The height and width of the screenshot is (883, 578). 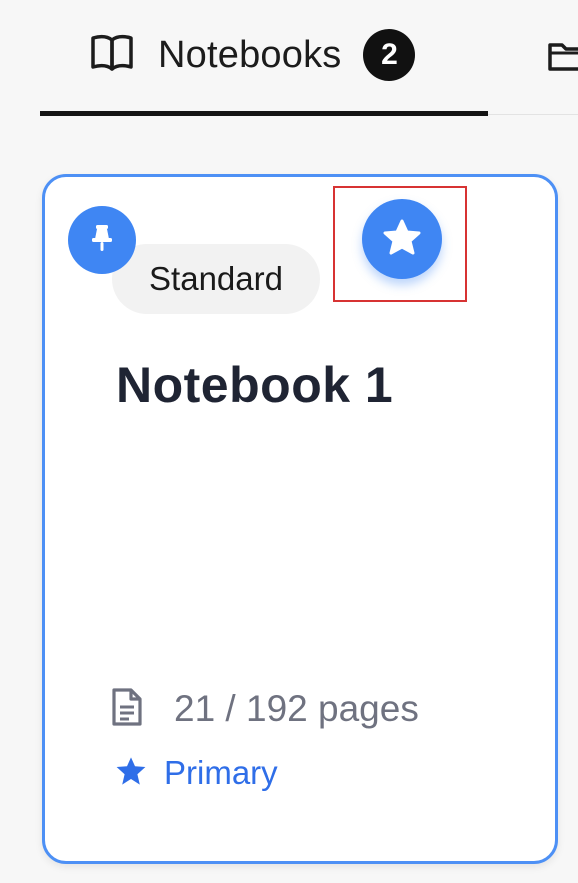 I want to click on notebook-type-label: Standard, so click(x=216, y=278).